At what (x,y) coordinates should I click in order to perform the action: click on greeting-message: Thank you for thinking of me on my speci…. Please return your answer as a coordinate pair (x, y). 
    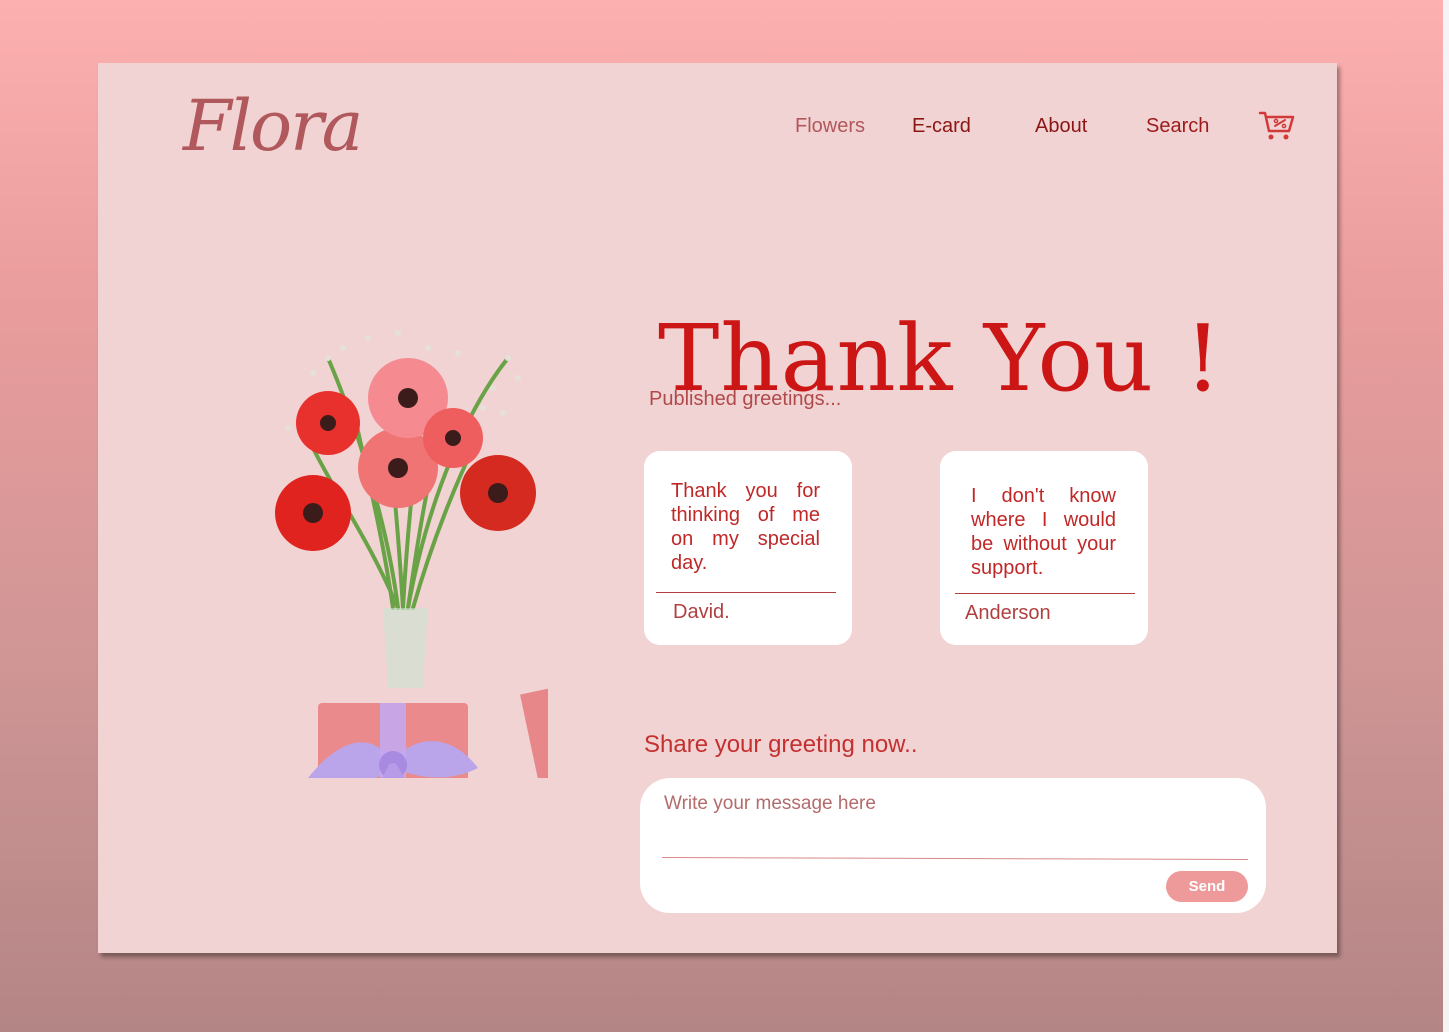
    Looking at the image, I should click on (745, 527).